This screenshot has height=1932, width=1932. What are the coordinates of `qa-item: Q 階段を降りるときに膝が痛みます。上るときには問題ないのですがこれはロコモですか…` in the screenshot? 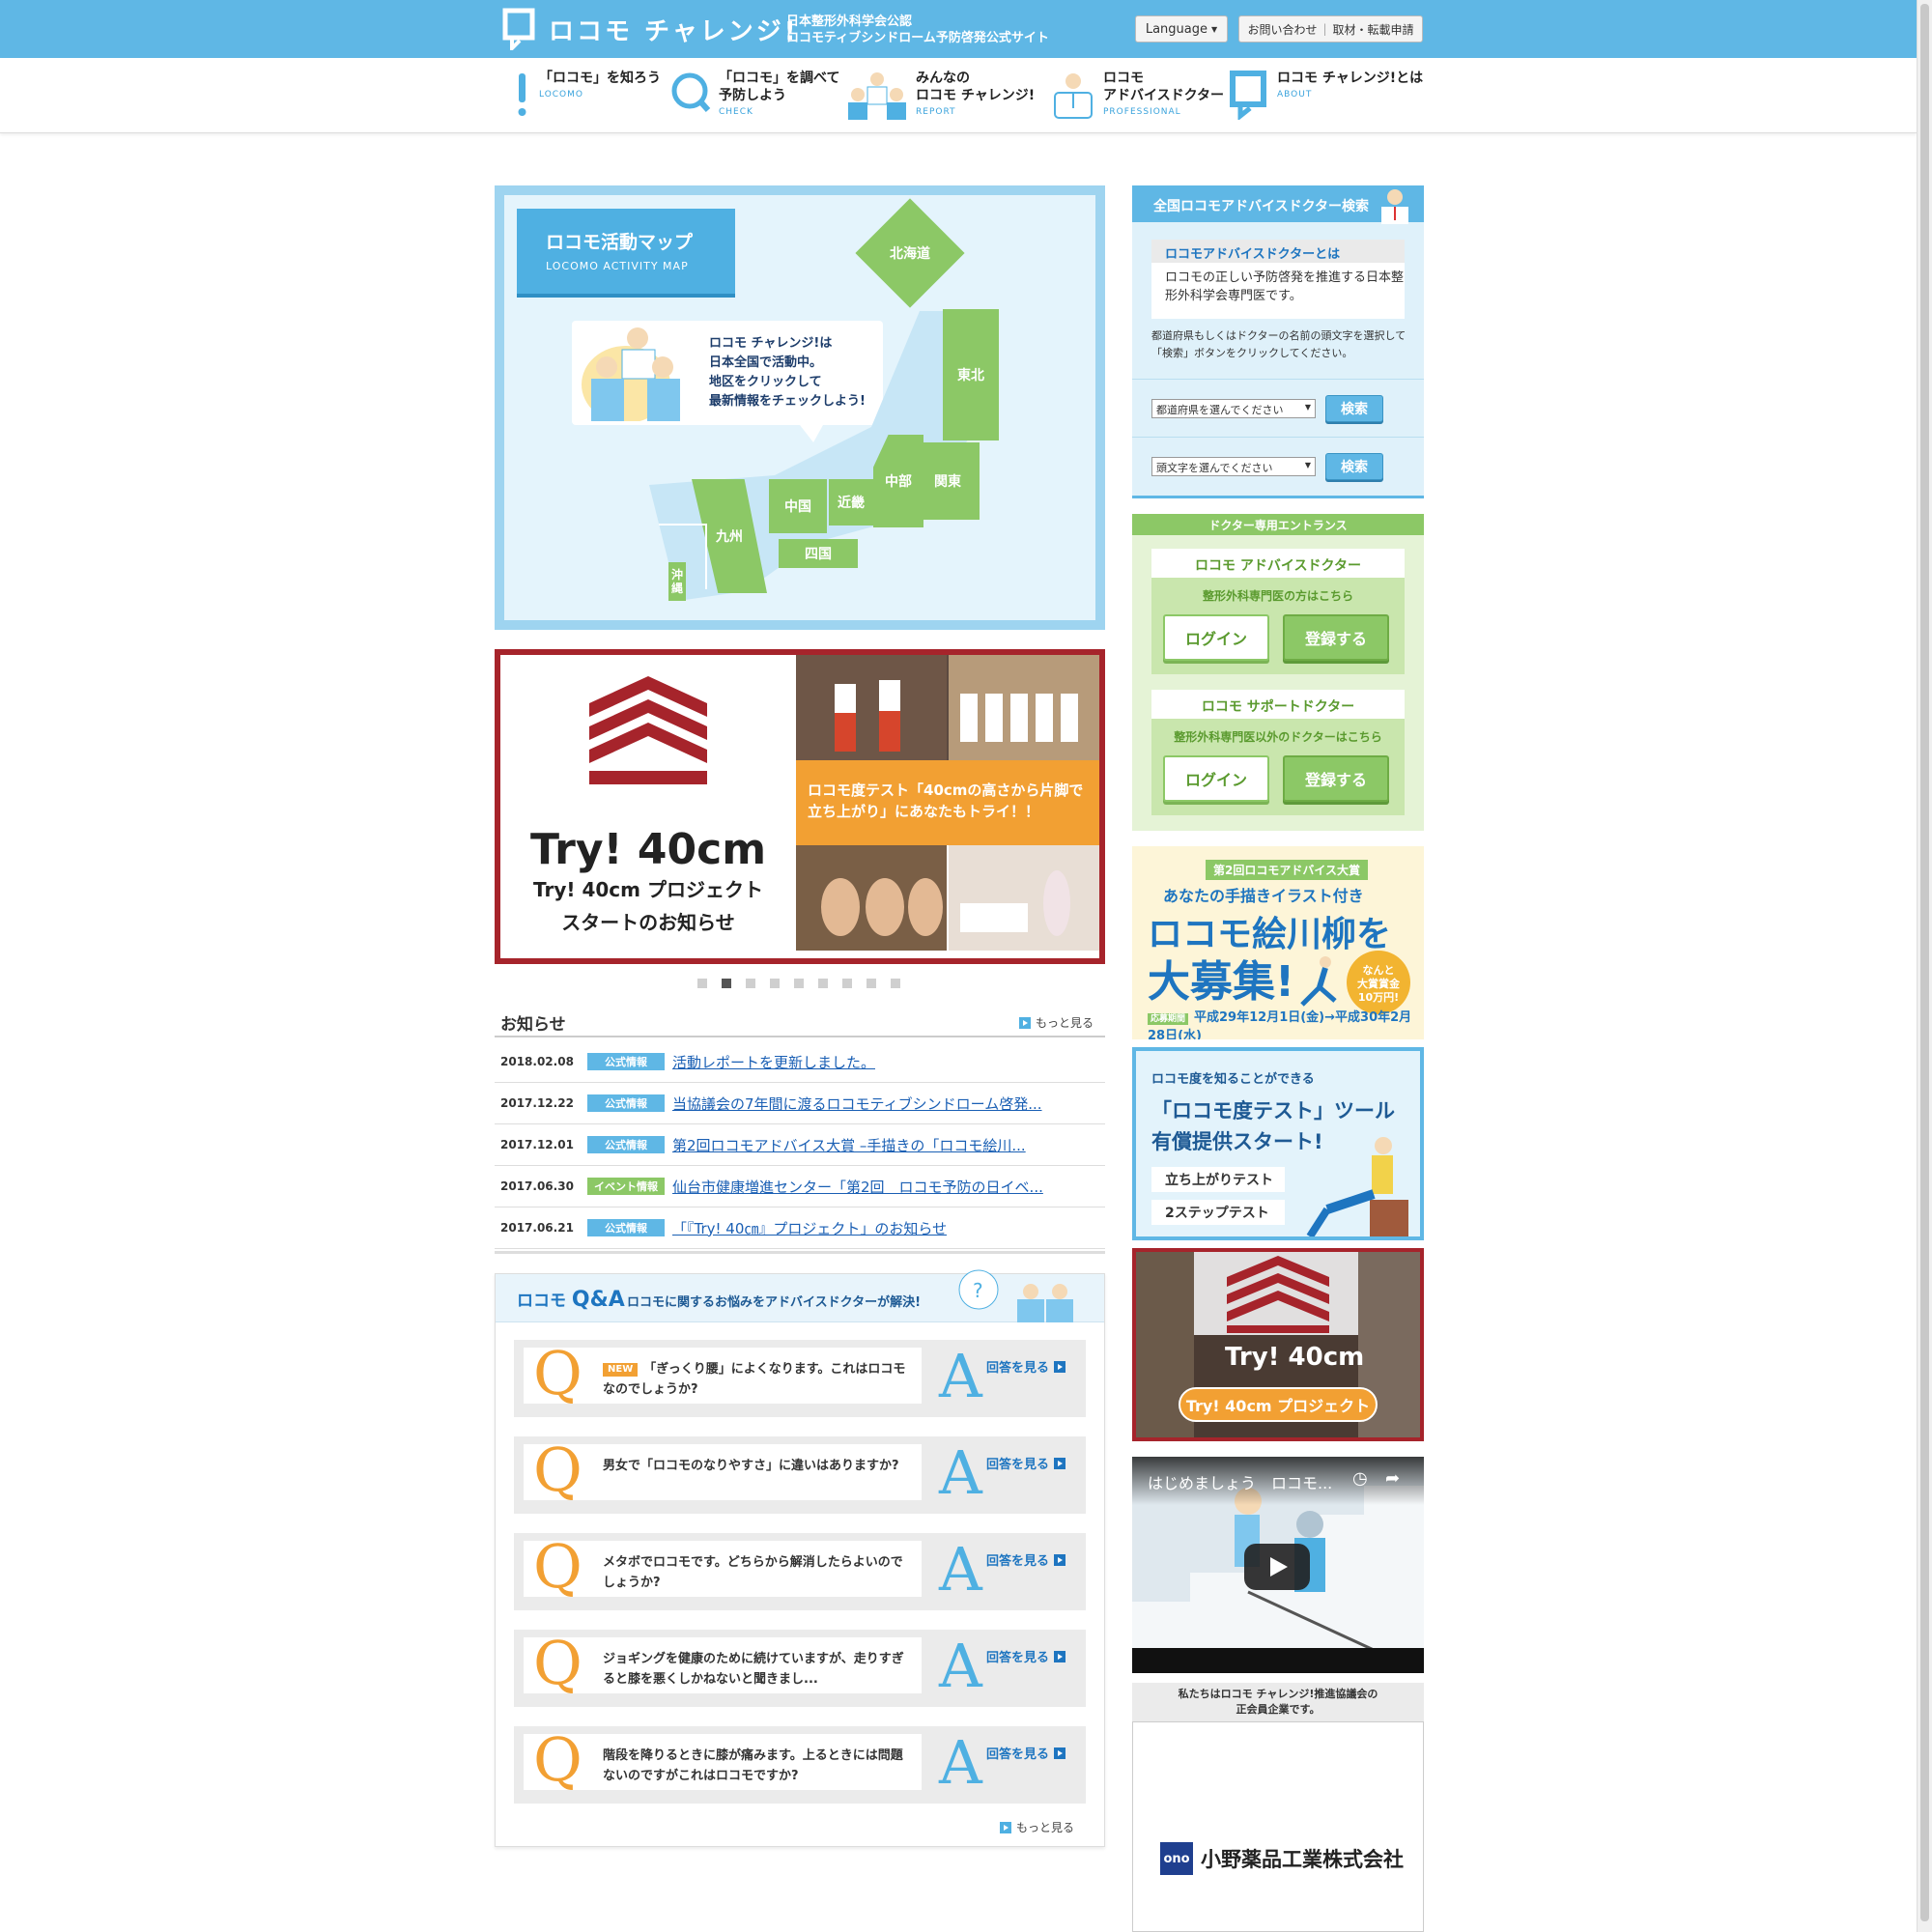 It's located at (800, 1765).